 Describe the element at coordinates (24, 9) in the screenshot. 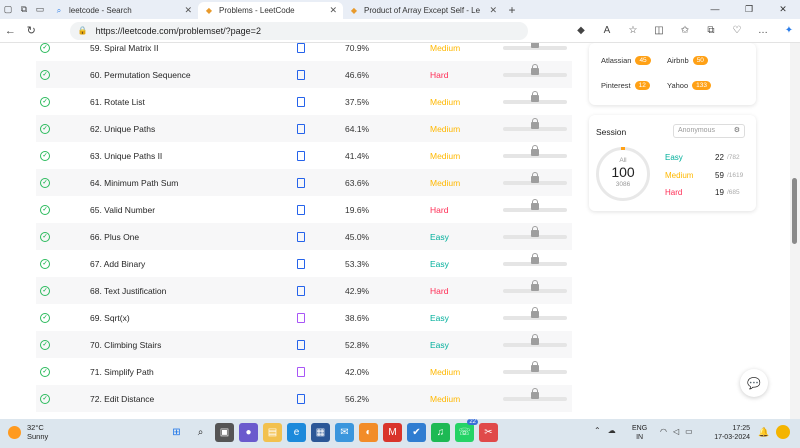

I see `workspaces-icon: ⧉` at that location.